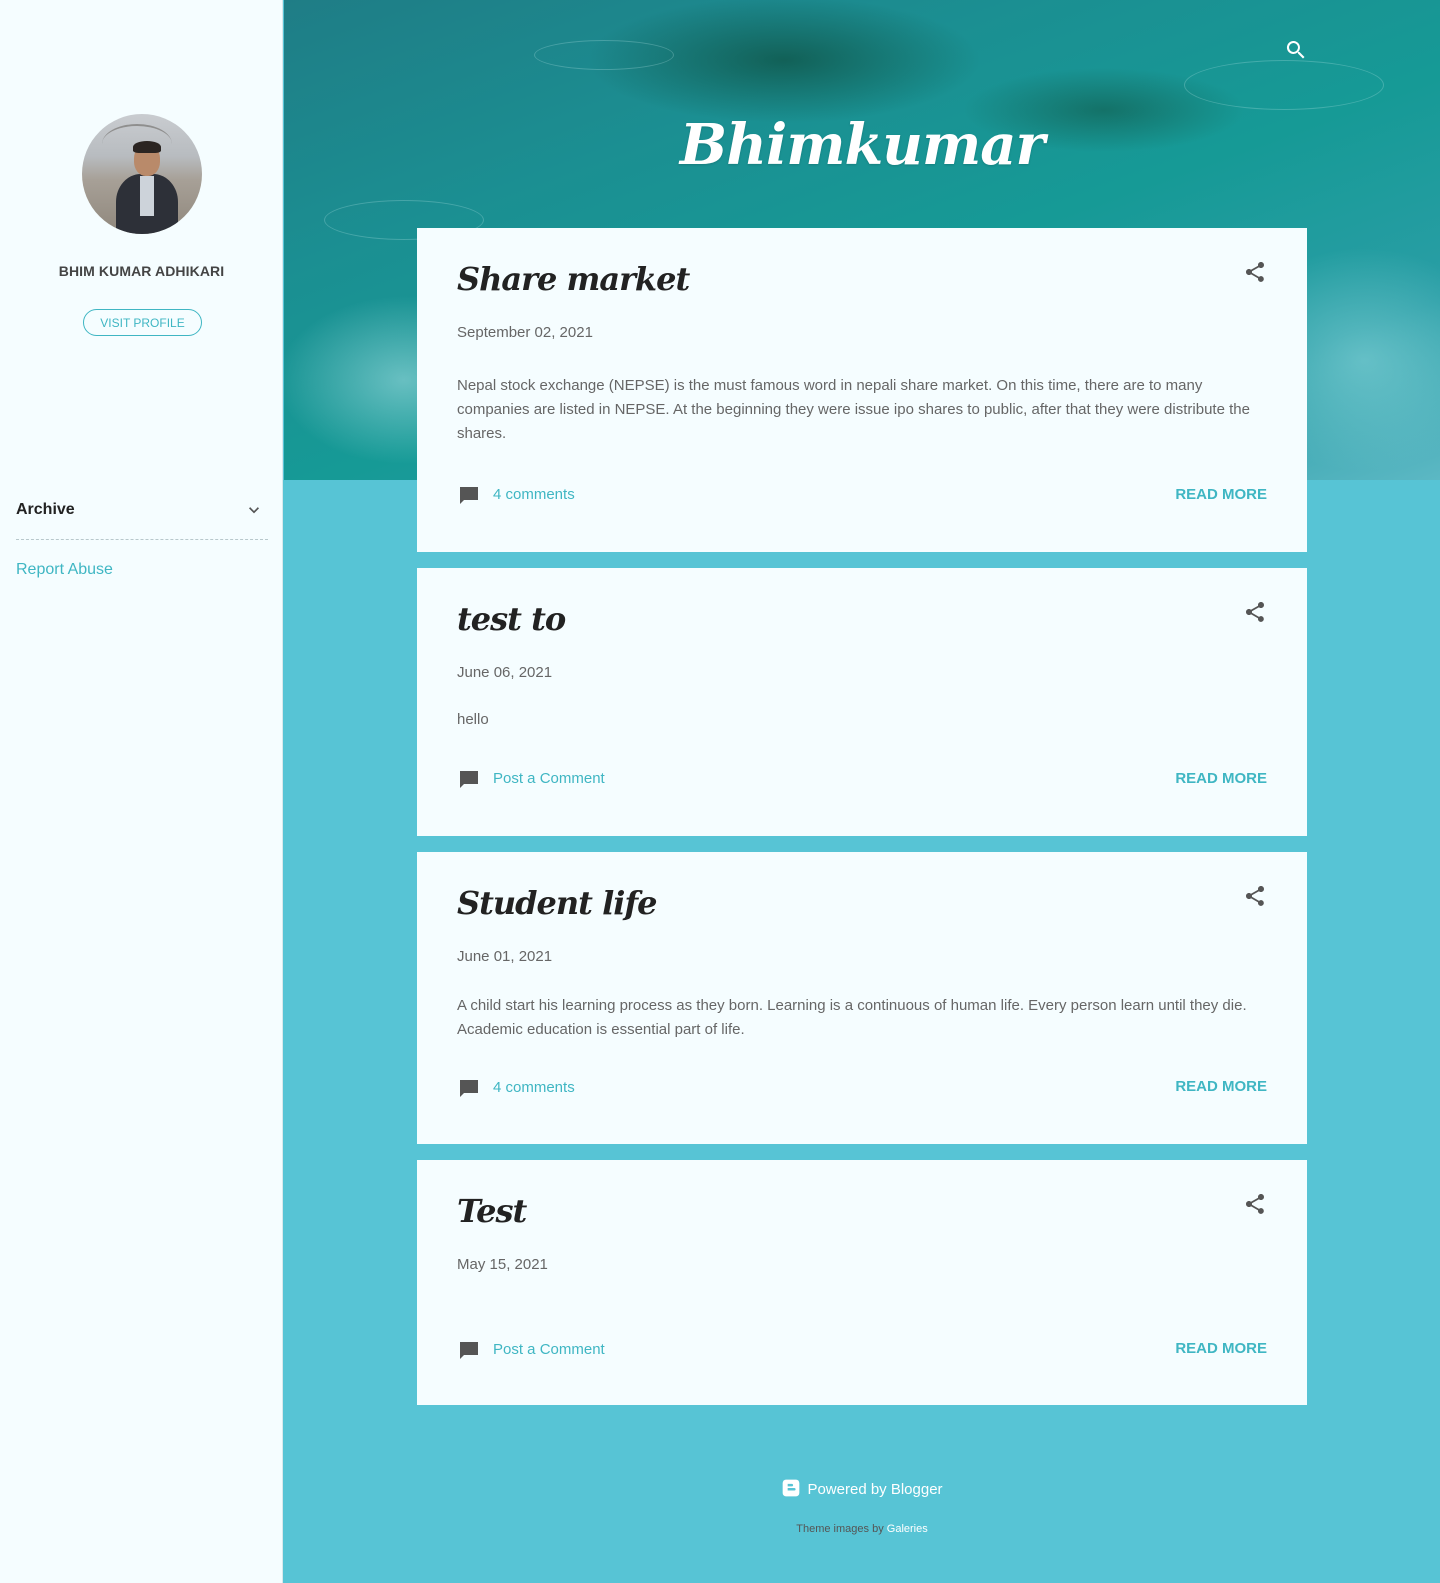 The width and height of the screenshot is (1440, 1583). I want to click on archive-title: Archive, so click(45, 509).